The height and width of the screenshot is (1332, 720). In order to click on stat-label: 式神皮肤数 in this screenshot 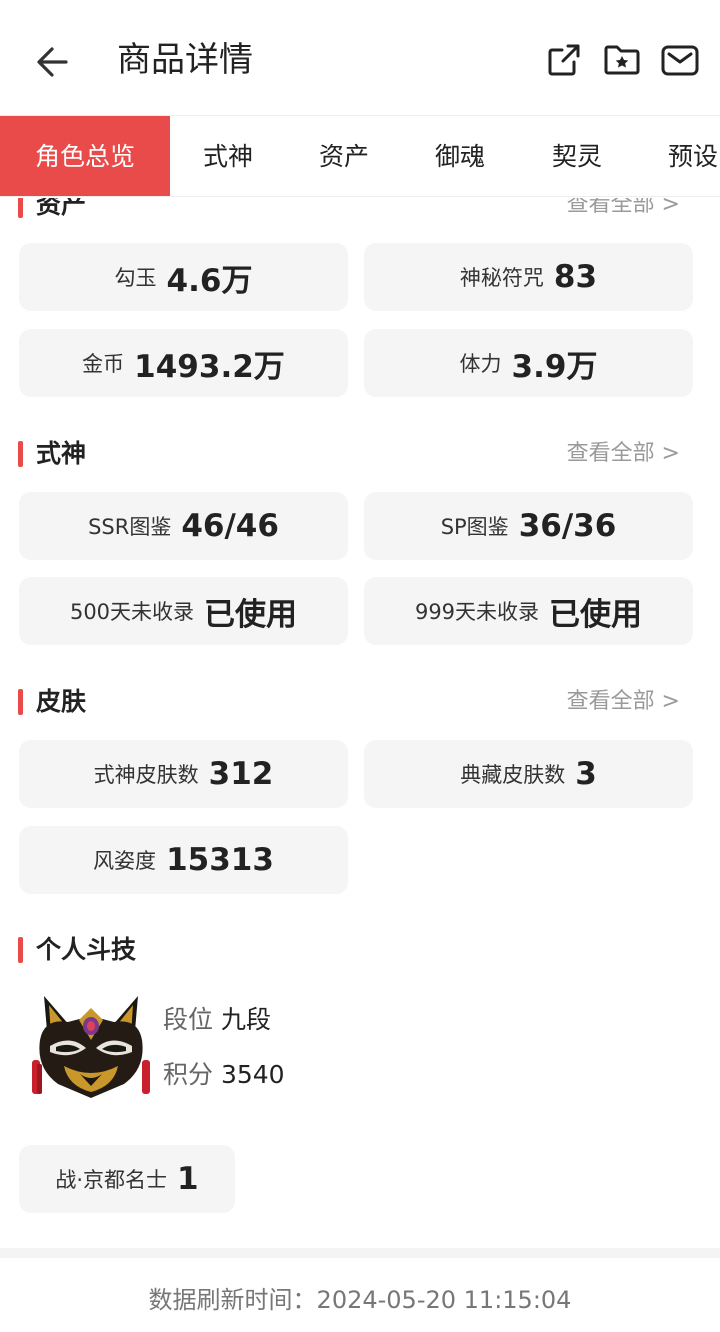, I will do `click(146, 775)`.